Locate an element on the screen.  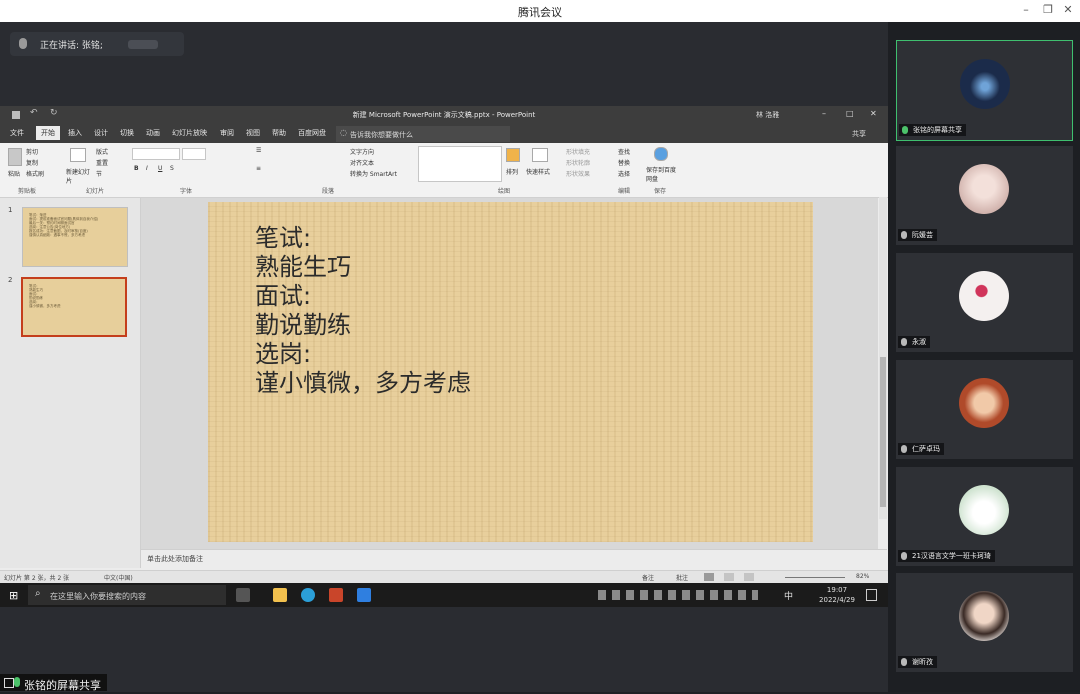
tell-me-box: ◌ 告诉我你想要做什么 is located at coordinates (423, 134).